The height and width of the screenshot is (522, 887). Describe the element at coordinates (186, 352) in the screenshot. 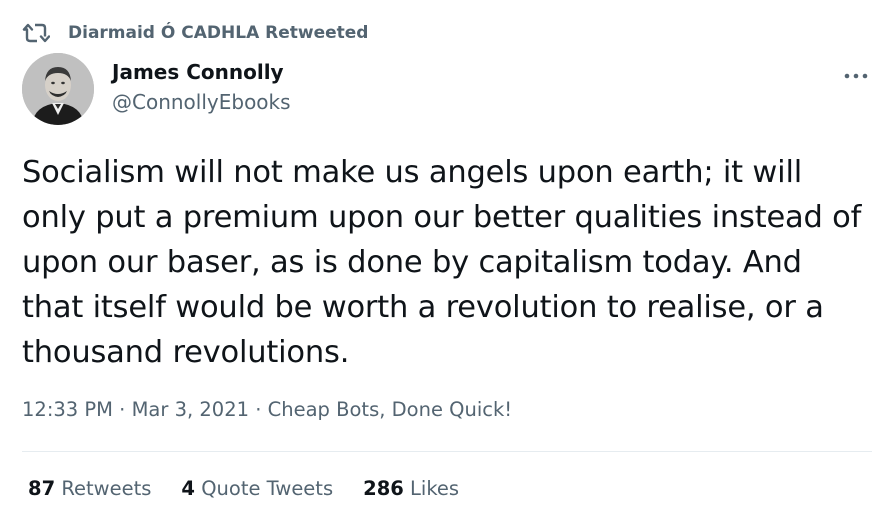

I see `tweet-text-line: thousand revolutions.` at that location.